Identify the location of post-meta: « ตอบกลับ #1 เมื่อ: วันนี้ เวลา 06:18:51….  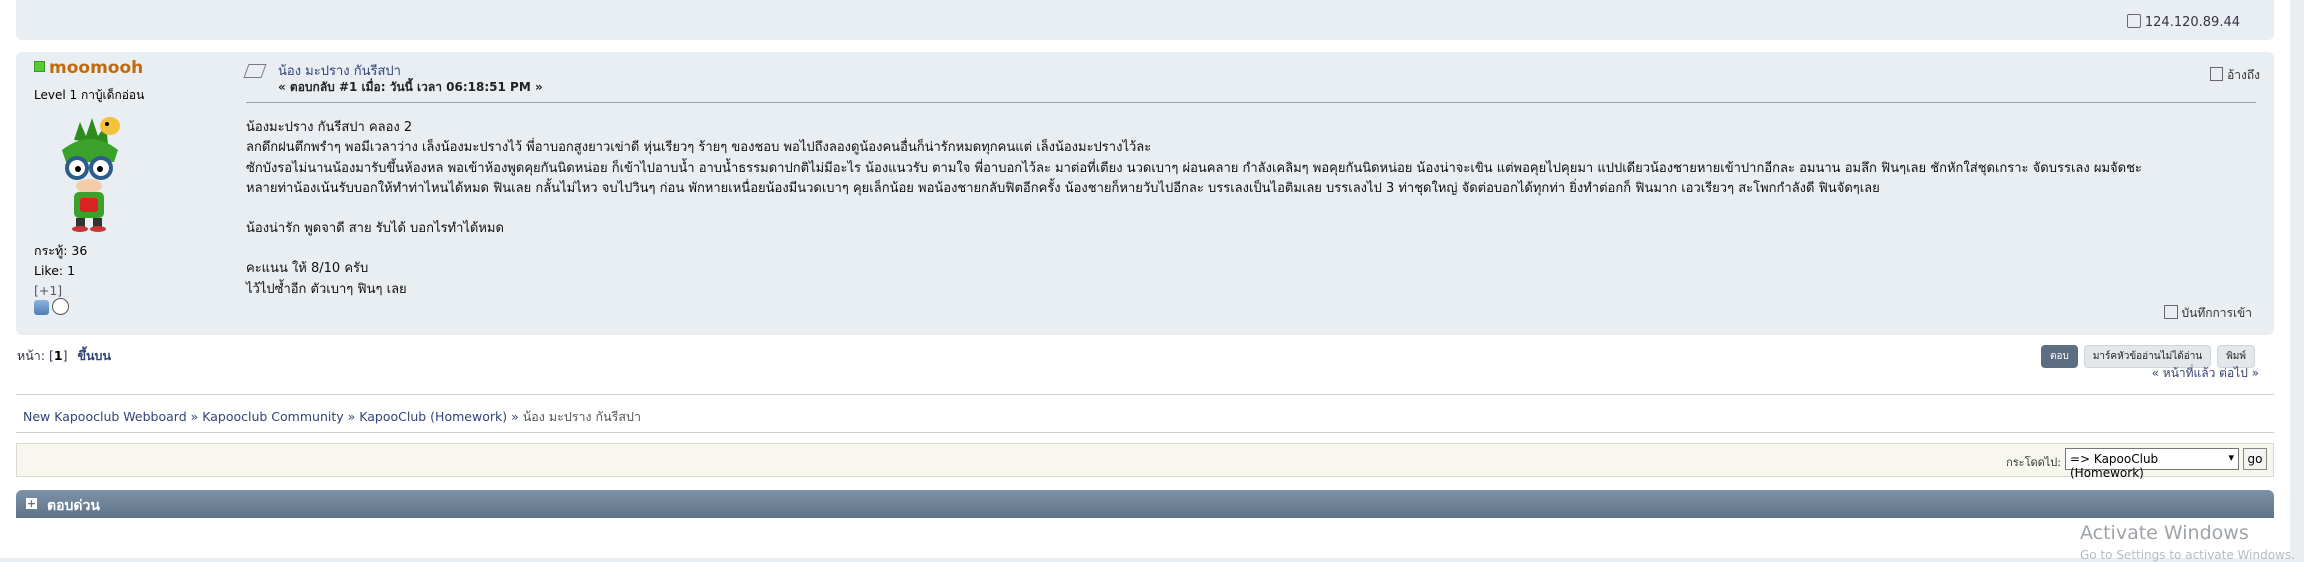
(410, 87).